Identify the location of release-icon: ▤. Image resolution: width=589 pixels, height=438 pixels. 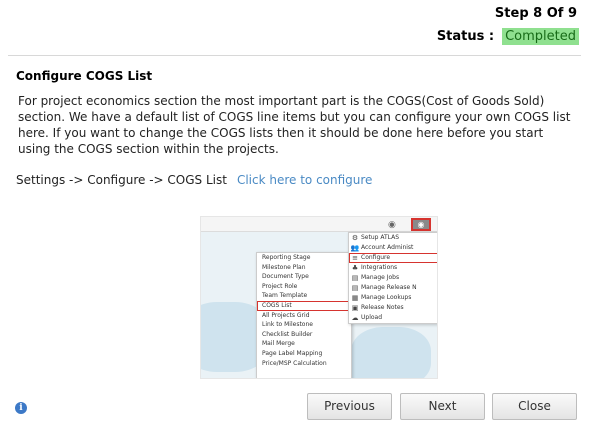
(355, 288).